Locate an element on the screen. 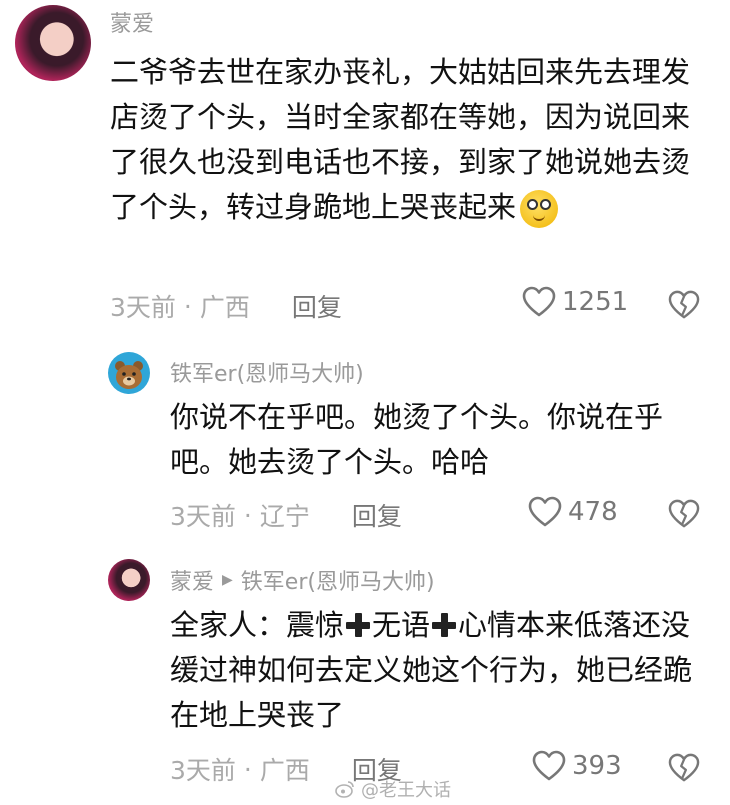  reply-body: 你说不在乎吧。她烫了个头。你说在乎吧。她去烫了个头。哈哈 is located at coordinates (417, 439).